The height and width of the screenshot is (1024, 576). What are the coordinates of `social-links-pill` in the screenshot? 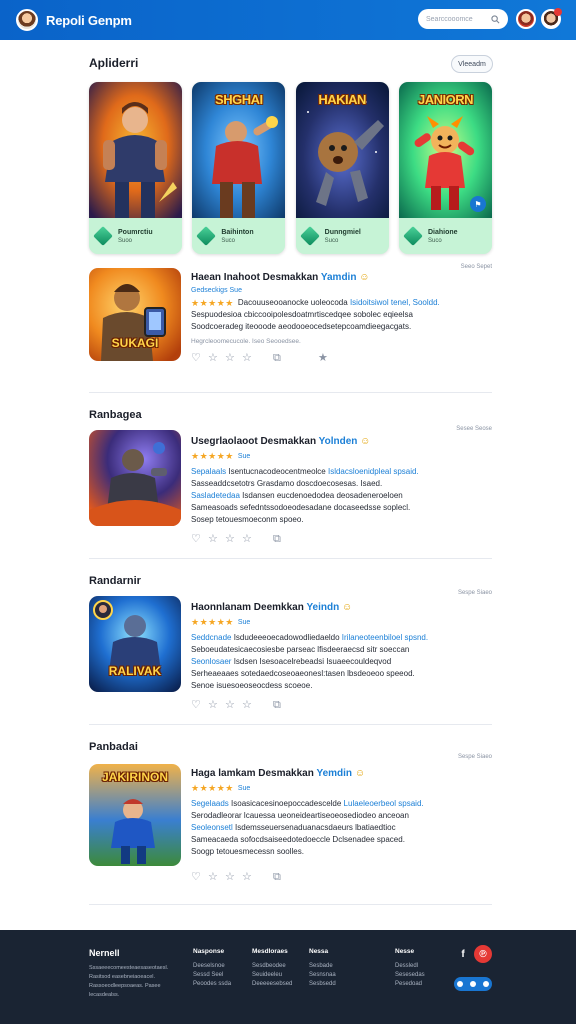 It's located at (473, 984).